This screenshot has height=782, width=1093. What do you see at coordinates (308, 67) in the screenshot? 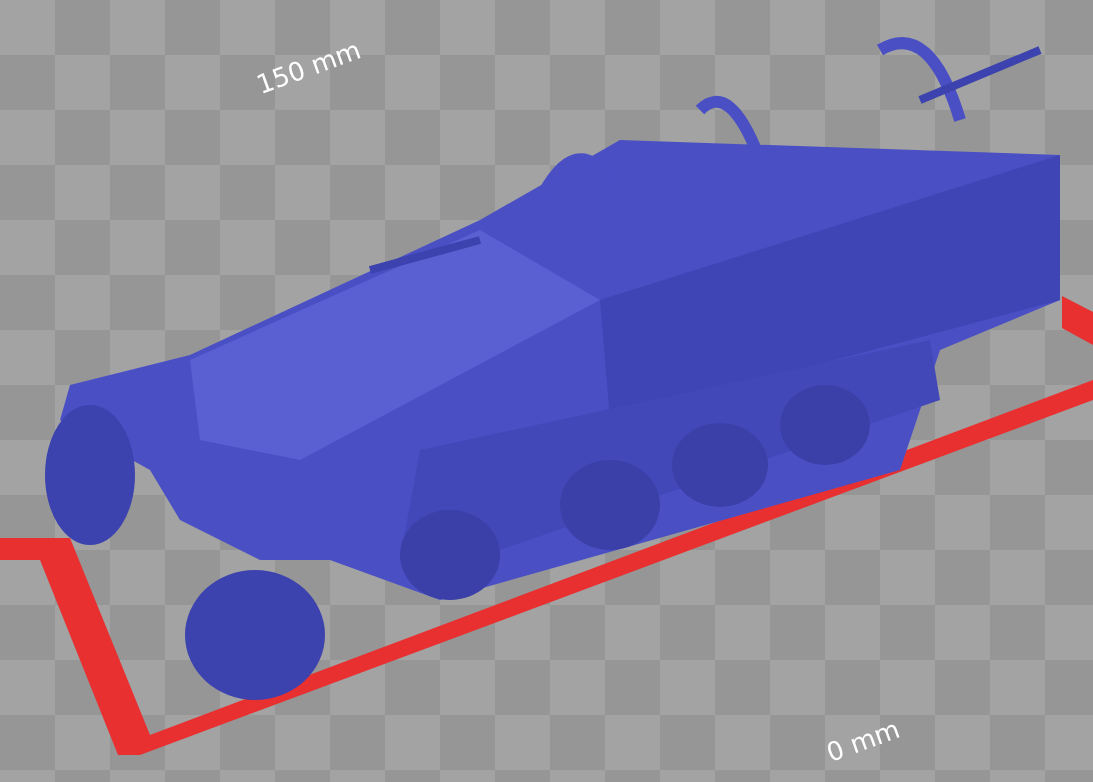
I see `axis-label: 150 mm` at bounding box center [308, 67].